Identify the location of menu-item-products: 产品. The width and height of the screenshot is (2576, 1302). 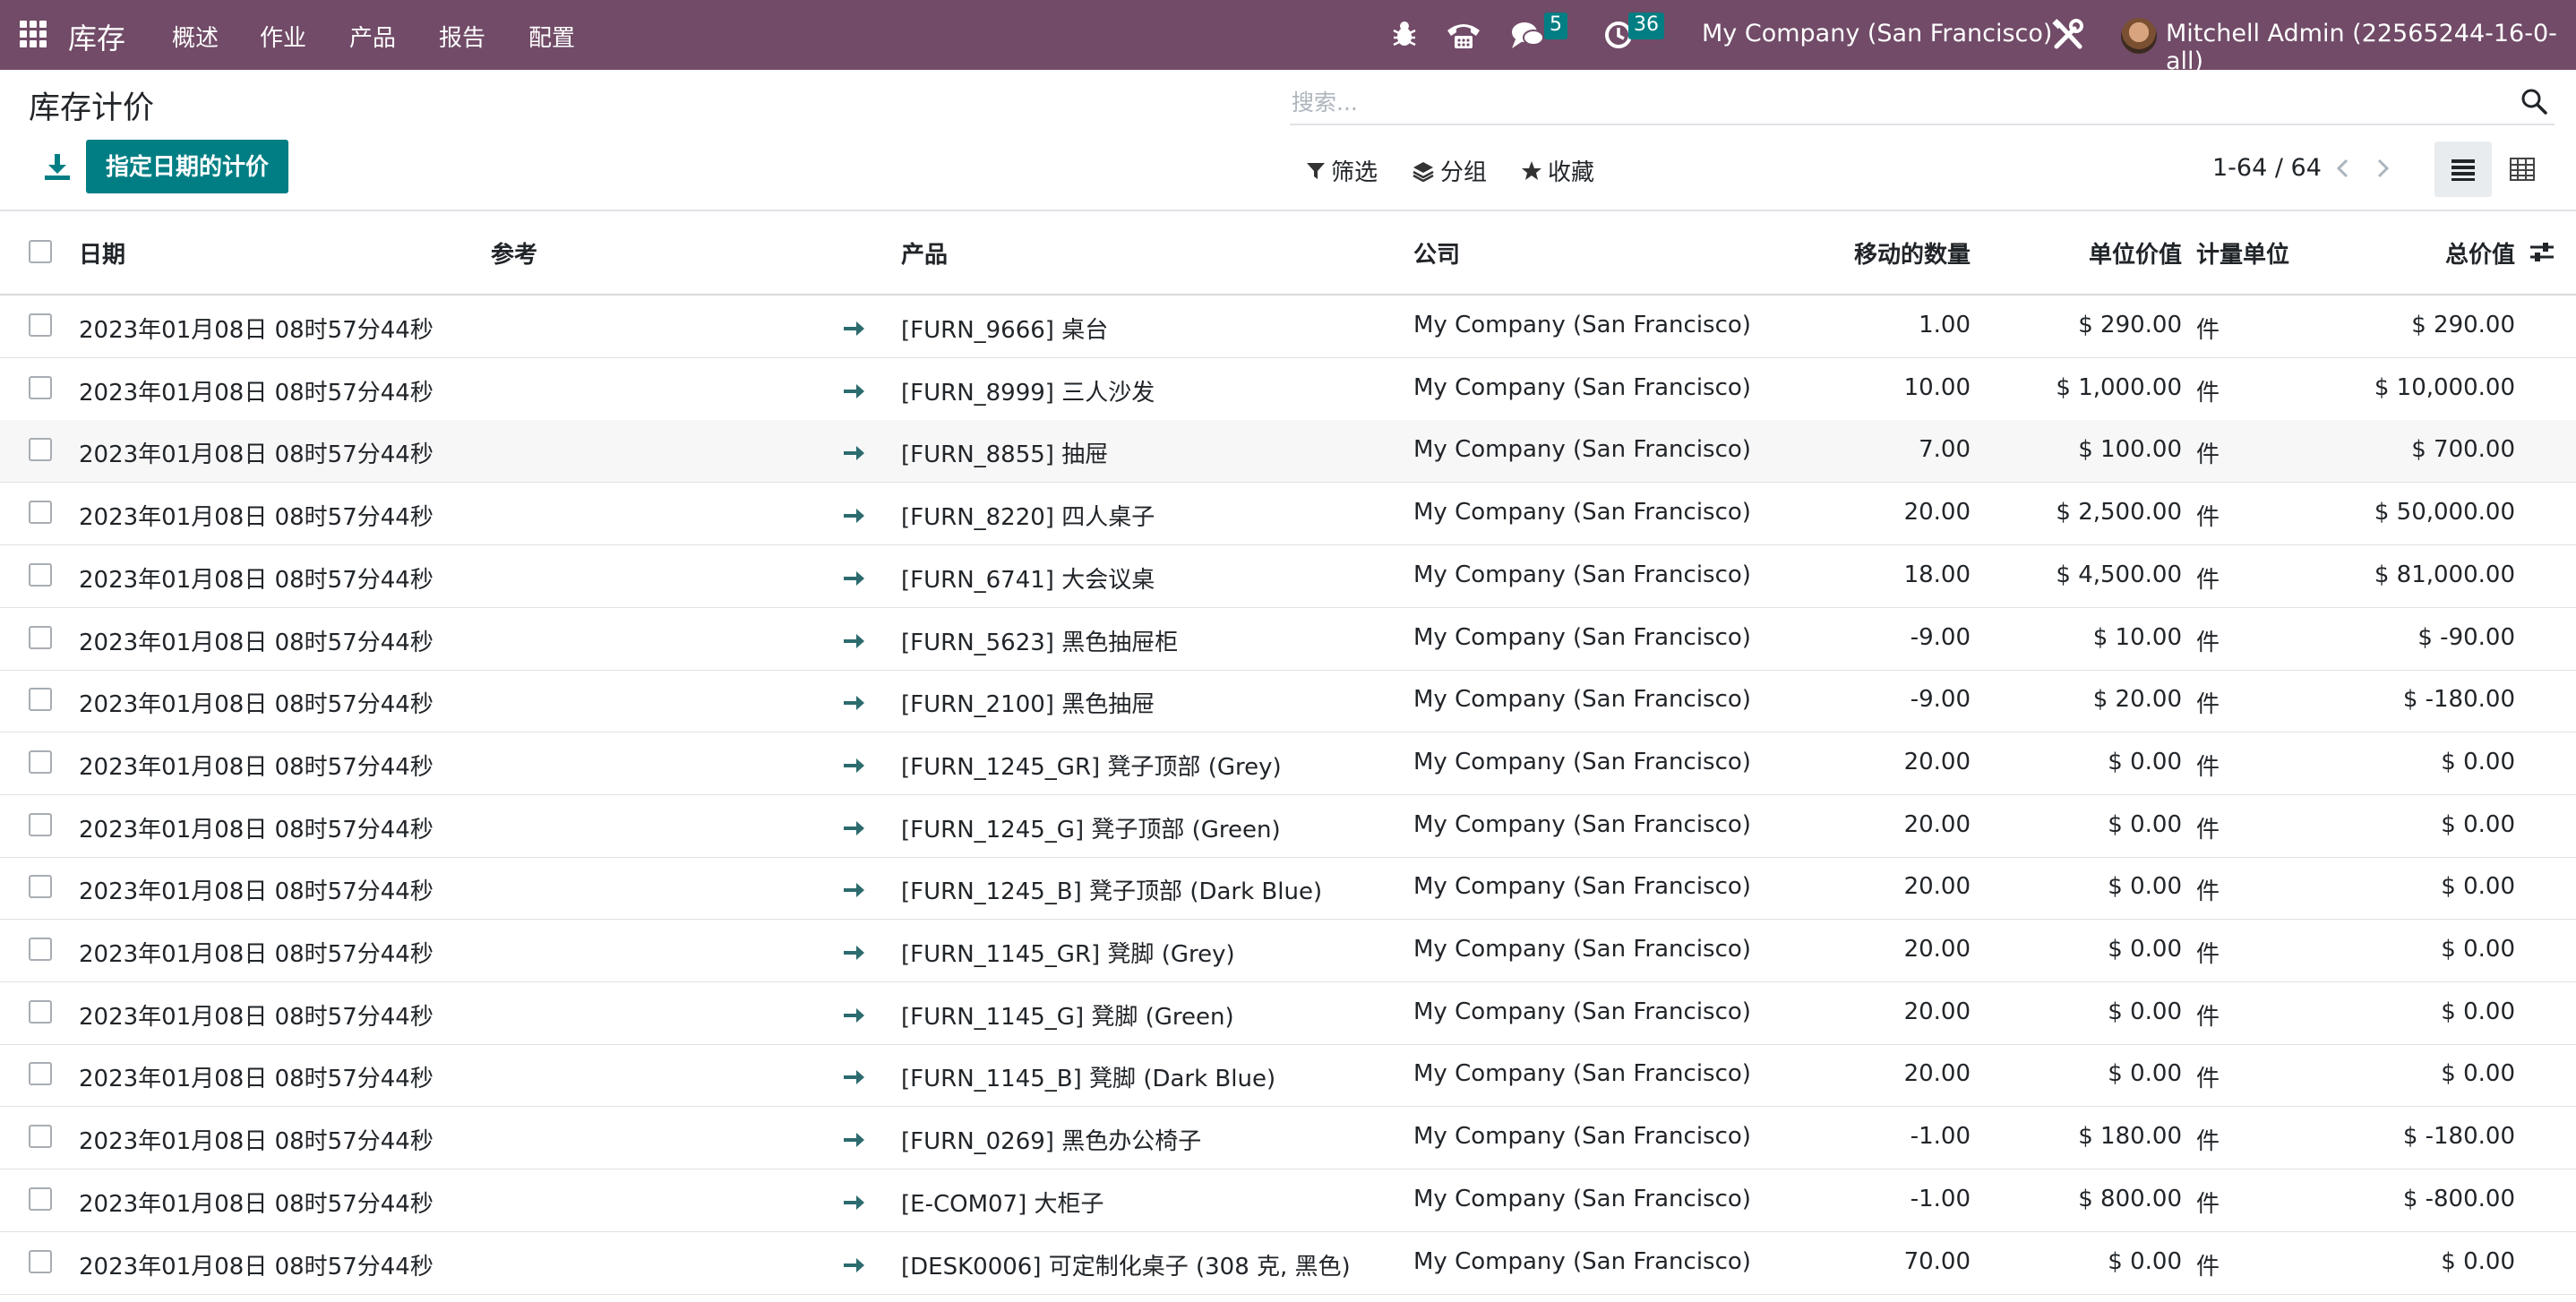
(372, 36).